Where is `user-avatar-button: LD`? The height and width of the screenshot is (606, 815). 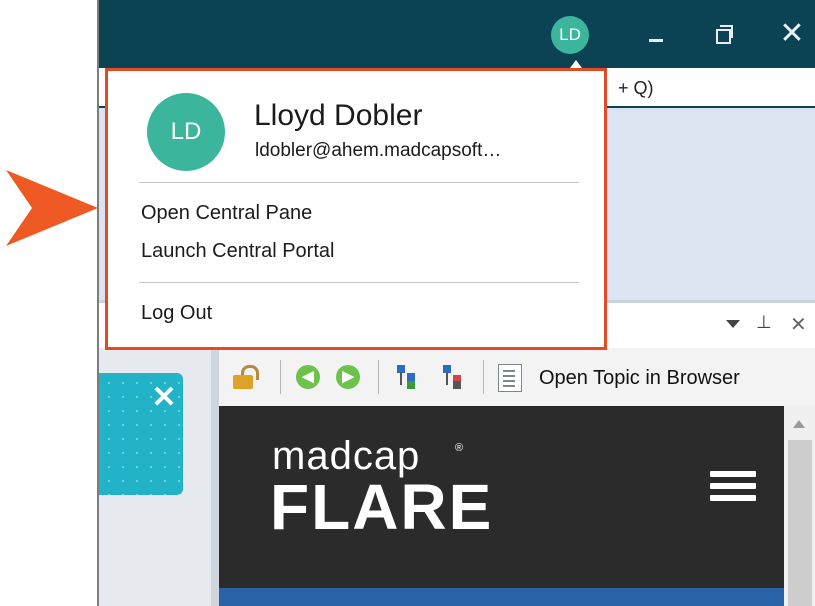 user-avatar-button: LD is located at coordinates (570, 35).